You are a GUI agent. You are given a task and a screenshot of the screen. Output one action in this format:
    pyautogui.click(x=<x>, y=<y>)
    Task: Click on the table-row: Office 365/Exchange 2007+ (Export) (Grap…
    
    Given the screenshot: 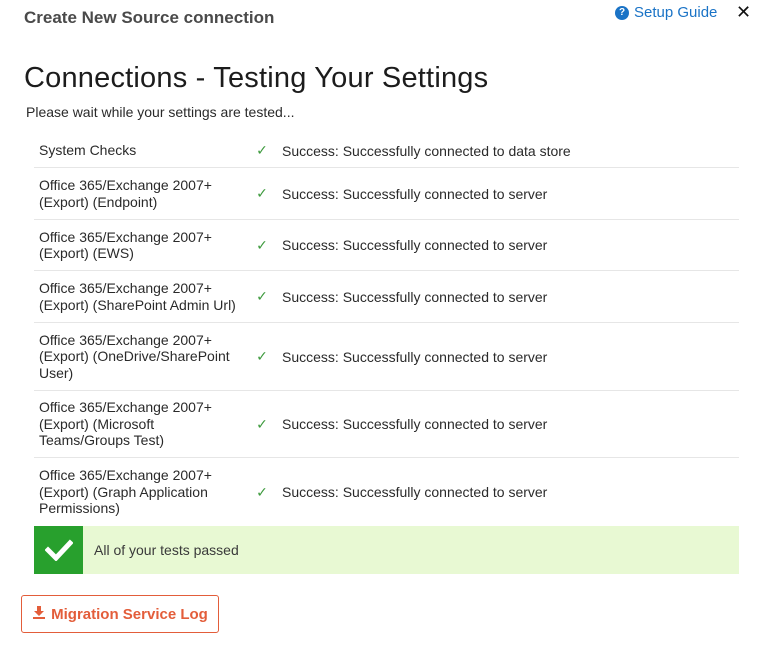 What is the action you would take?
    pyautogui.click(x=386, y=492)
    